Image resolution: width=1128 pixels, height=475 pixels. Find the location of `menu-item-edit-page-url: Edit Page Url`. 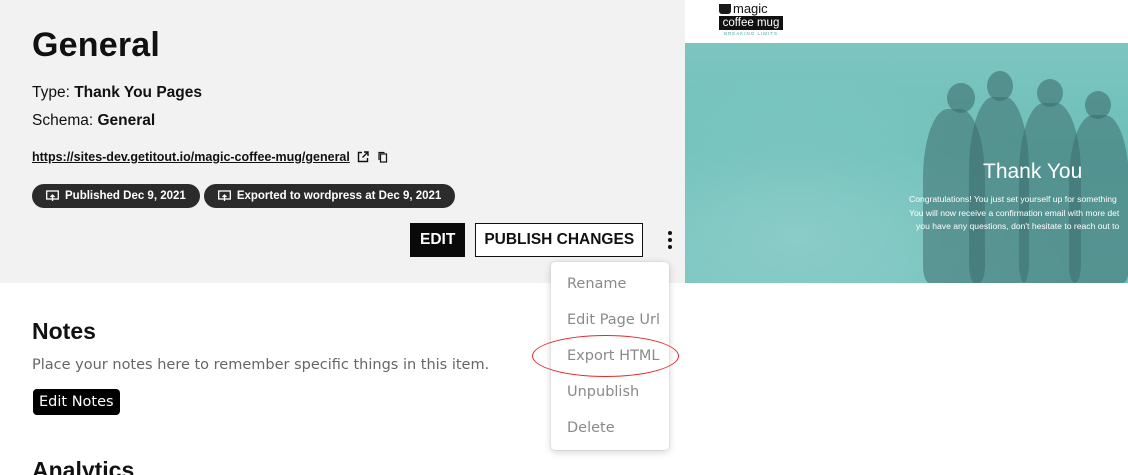

menu-item-edit-page-url: Edit Page Url is located at coordinates (610, 320).